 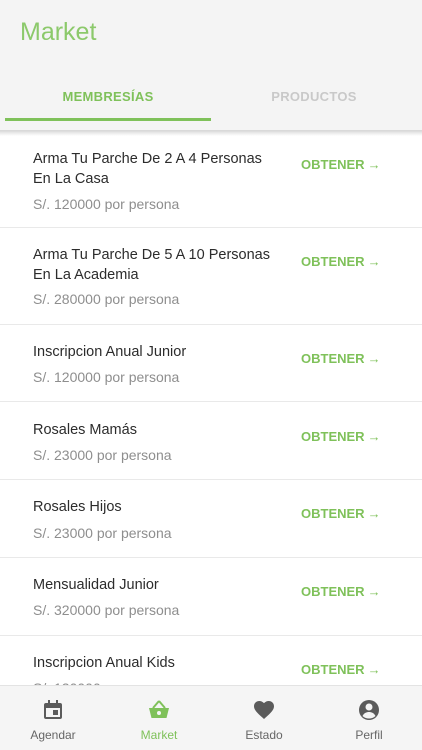 What do you see at coordinates (264, 735) in the screenshot?
I see `nav-label: Estado` at bounding box center [264, 735].